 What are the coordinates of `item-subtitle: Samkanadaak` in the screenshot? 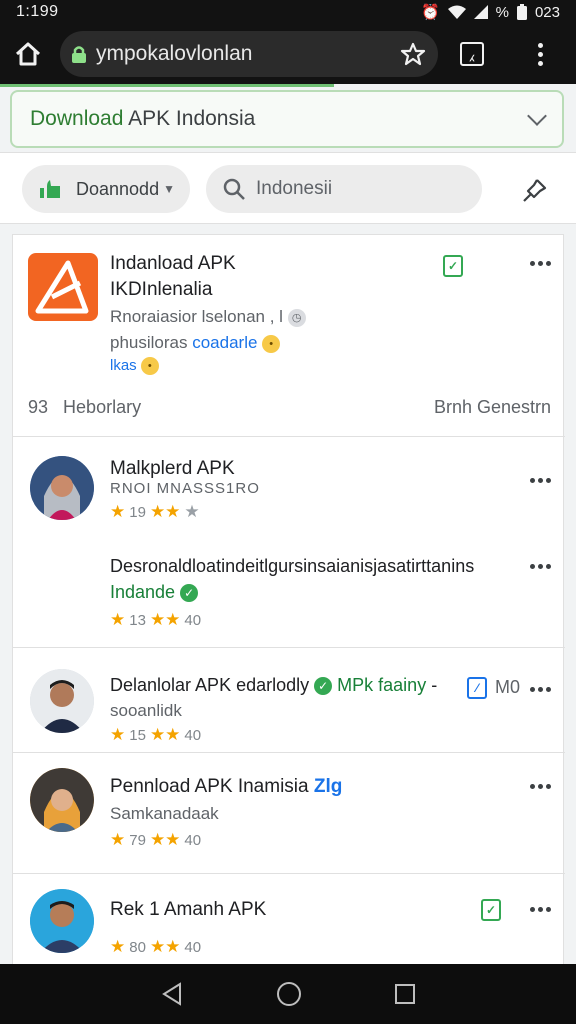 It's located at (164, 813).